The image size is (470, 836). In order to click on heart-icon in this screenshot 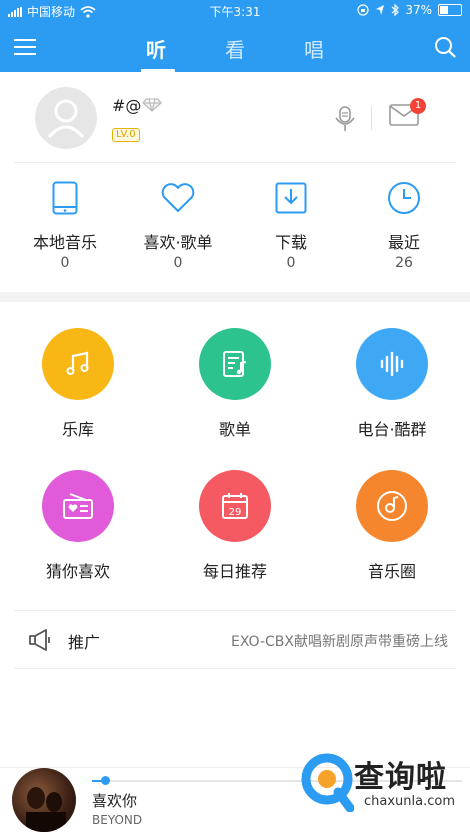, I will do `click(178, 197)`.